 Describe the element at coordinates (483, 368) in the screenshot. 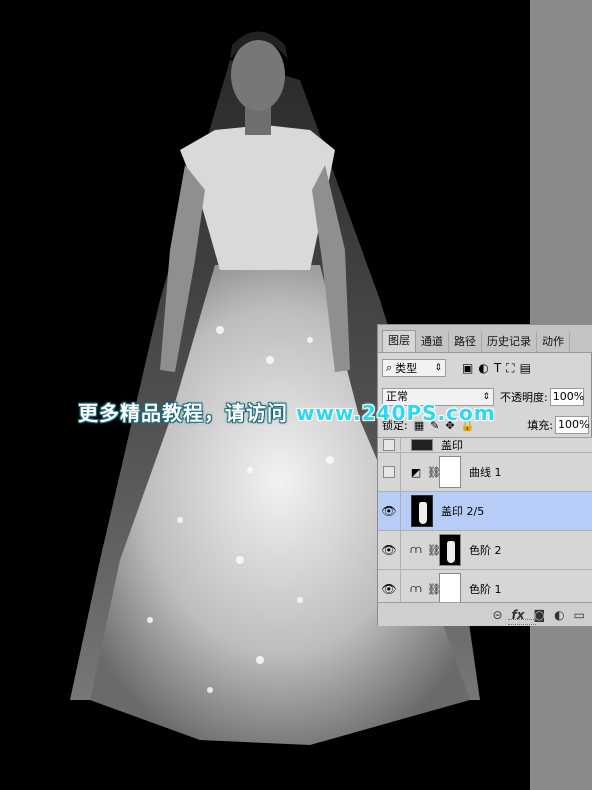

I see `adjustment-filter-icon: ◐` at that location.